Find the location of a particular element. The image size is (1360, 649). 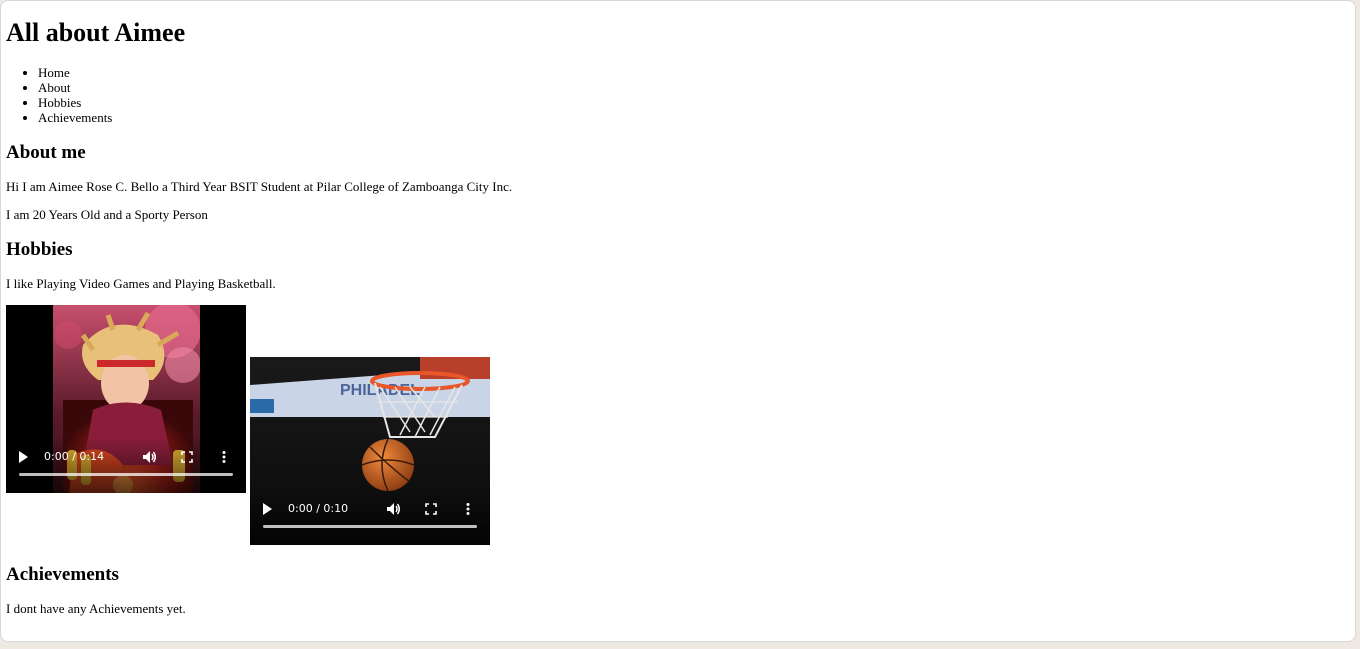

video-time: 0:00 / 0:10 is located at coordinates (318, 508).